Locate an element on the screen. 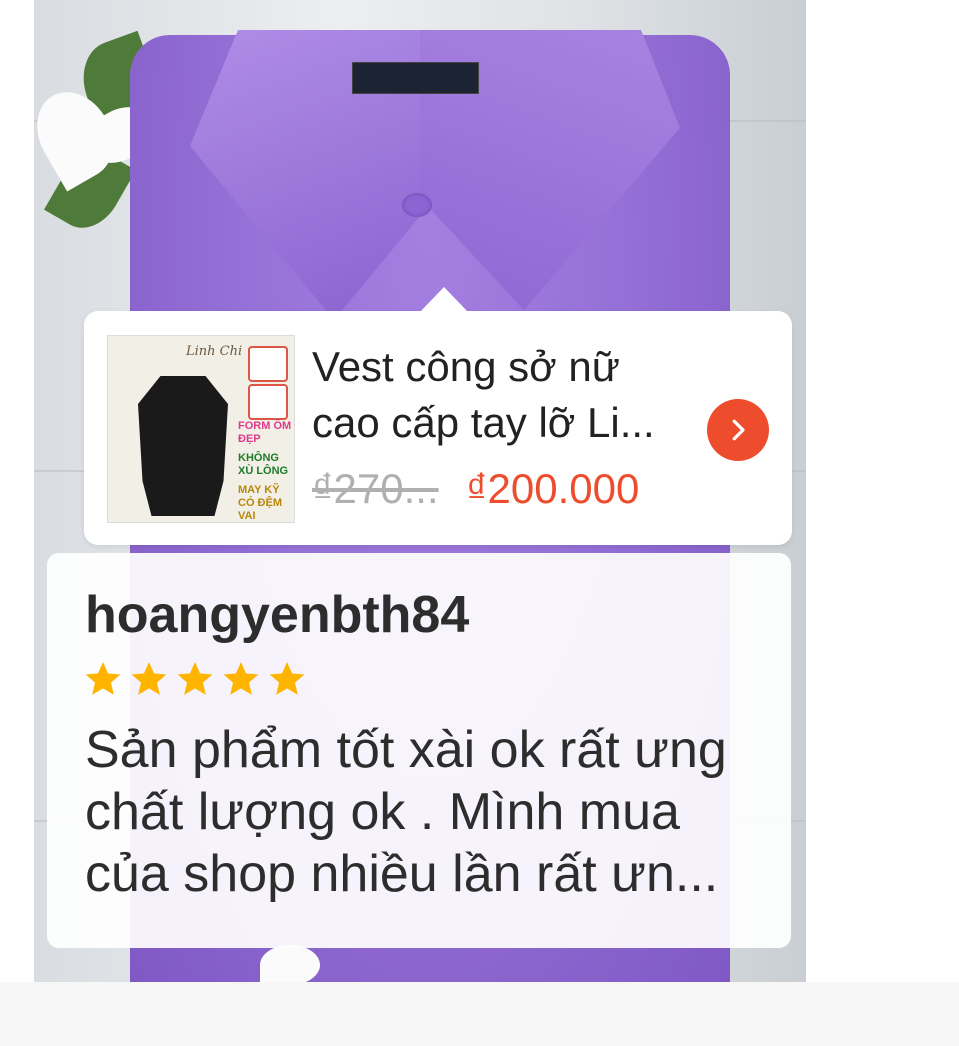 The width and height of the screenshot is (959, 1046). clothing-tag is located at coordinates (415, 78).